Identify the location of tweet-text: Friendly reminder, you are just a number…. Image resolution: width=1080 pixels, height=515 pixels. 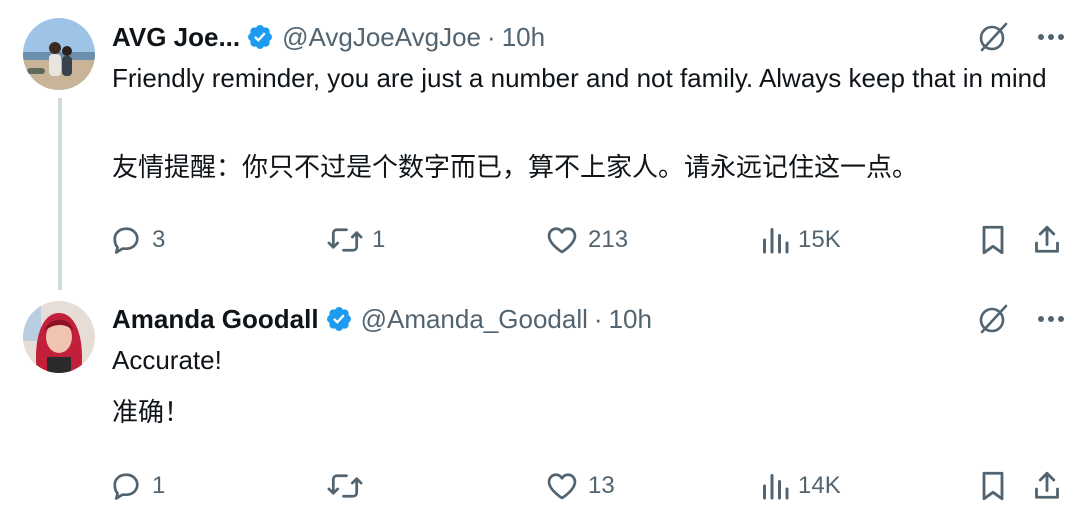
(579, 78).